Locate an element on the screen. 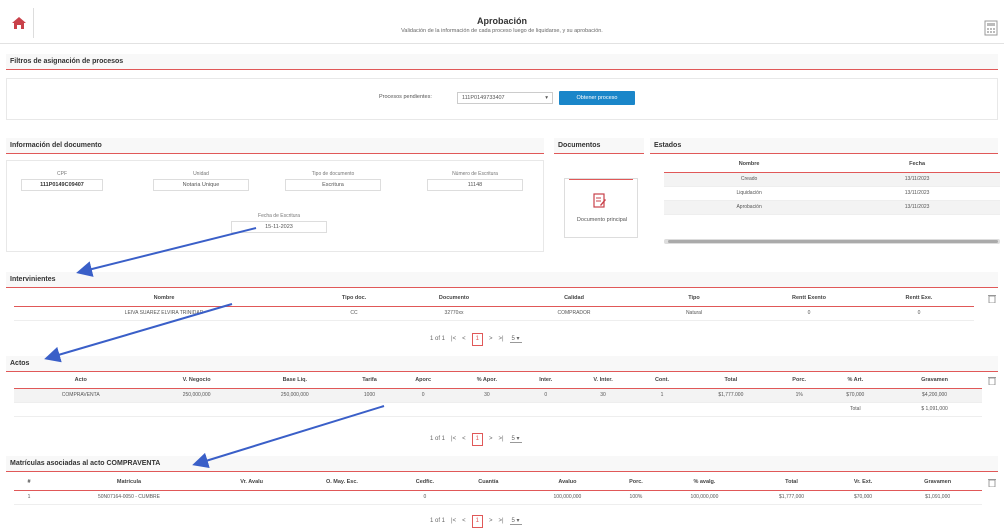  intervinientes-pager: 1 of 1 |< < 1 > >| 5 ▾ is located at coordinates (476, 339).